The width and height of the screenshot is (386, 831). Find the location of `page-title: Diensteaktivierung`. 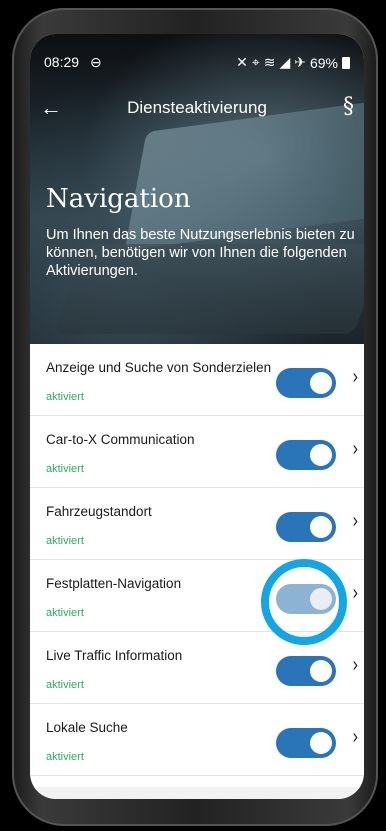

page-title: Diensteaktivierung is located at coordinates (197, 107).